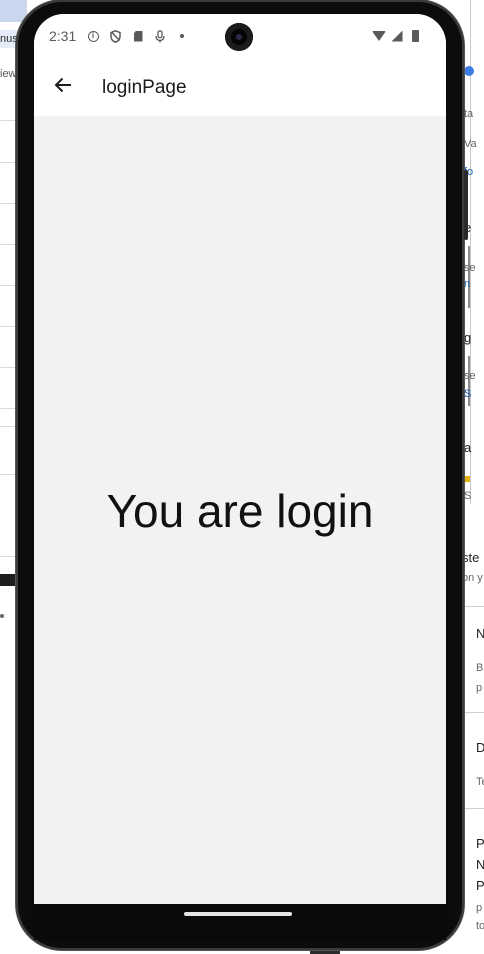  I want to click on dot-icon, so click(182, 36).